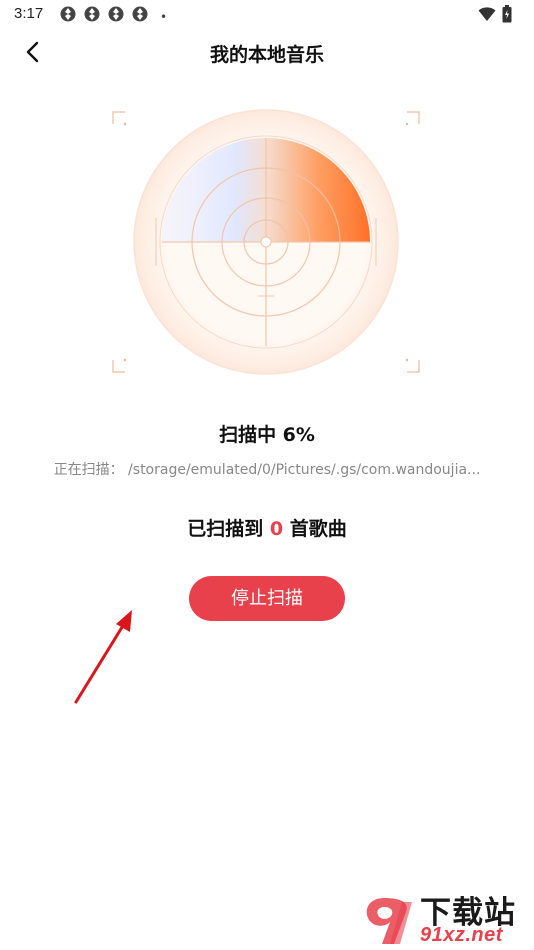 The image size is (534, 950). Describe the element at coordinates (228, 529) in the screenshot. I see `scan-count-prefix: 已扫描到` at that location.